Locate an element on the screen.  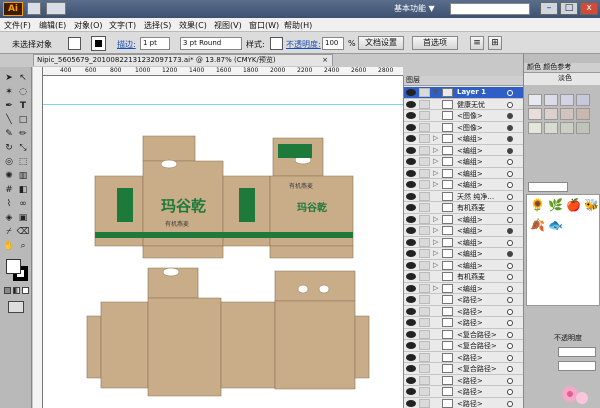
sunflower-icon: 🌻 is located at coordinates (537, 205).